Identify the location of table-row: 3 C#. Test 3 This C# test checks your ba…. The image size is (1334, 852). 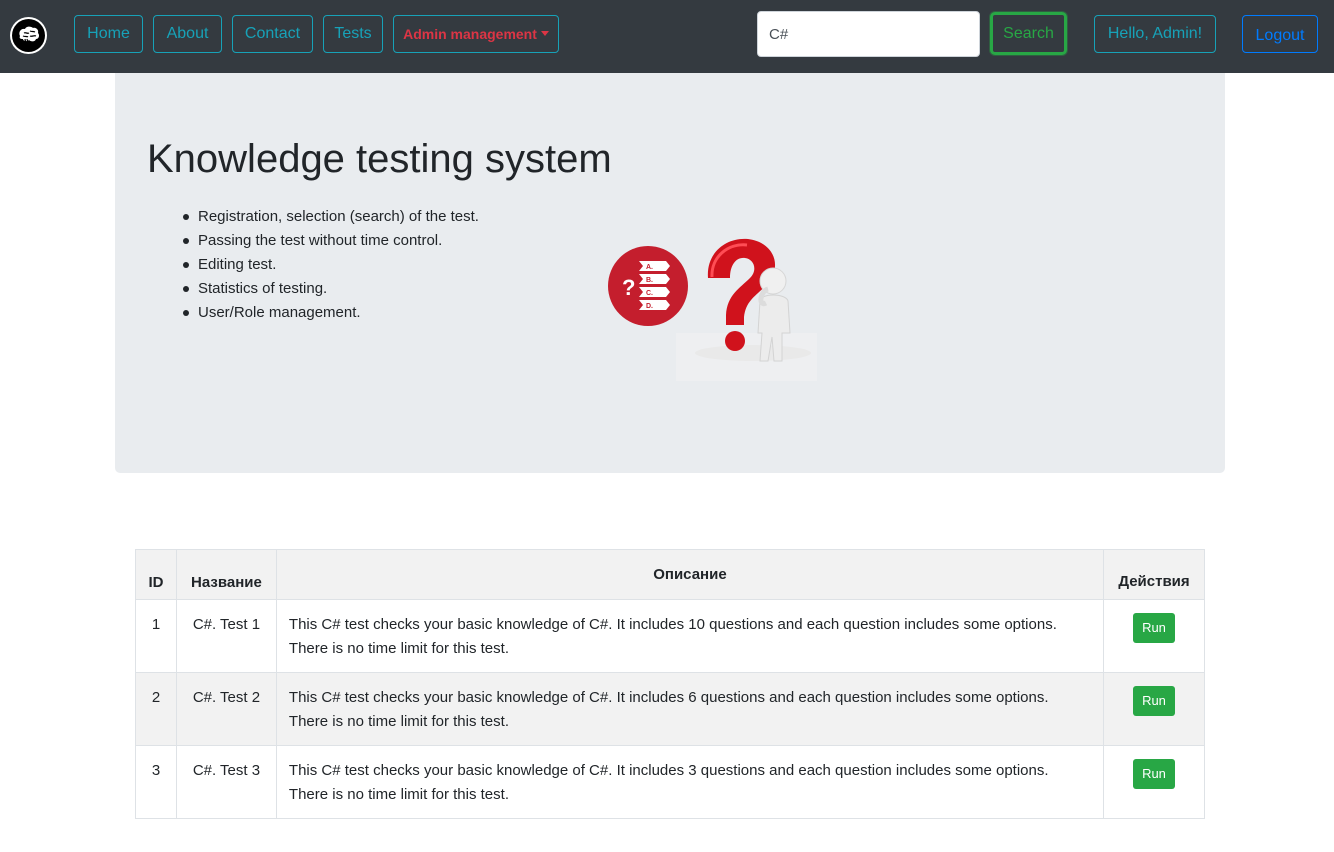
(670, 782).